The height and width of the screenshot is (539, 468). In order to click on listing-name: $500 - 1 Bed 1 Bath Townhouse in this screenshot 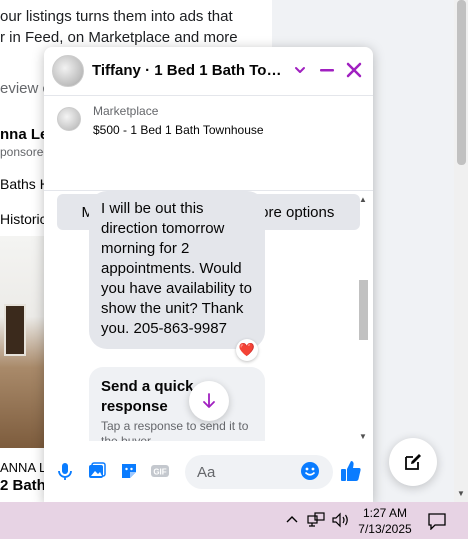, I will do `click(178, 130)`.